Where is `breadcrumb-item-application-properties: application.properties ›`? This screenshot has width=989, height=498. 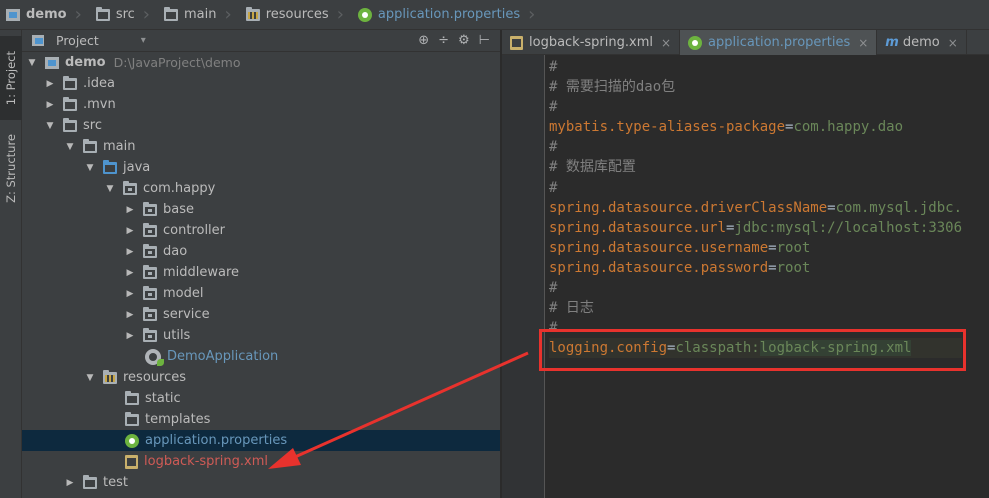
breadcrumb-item-application-properties: application.properties › is located at coordinates (443, 15).